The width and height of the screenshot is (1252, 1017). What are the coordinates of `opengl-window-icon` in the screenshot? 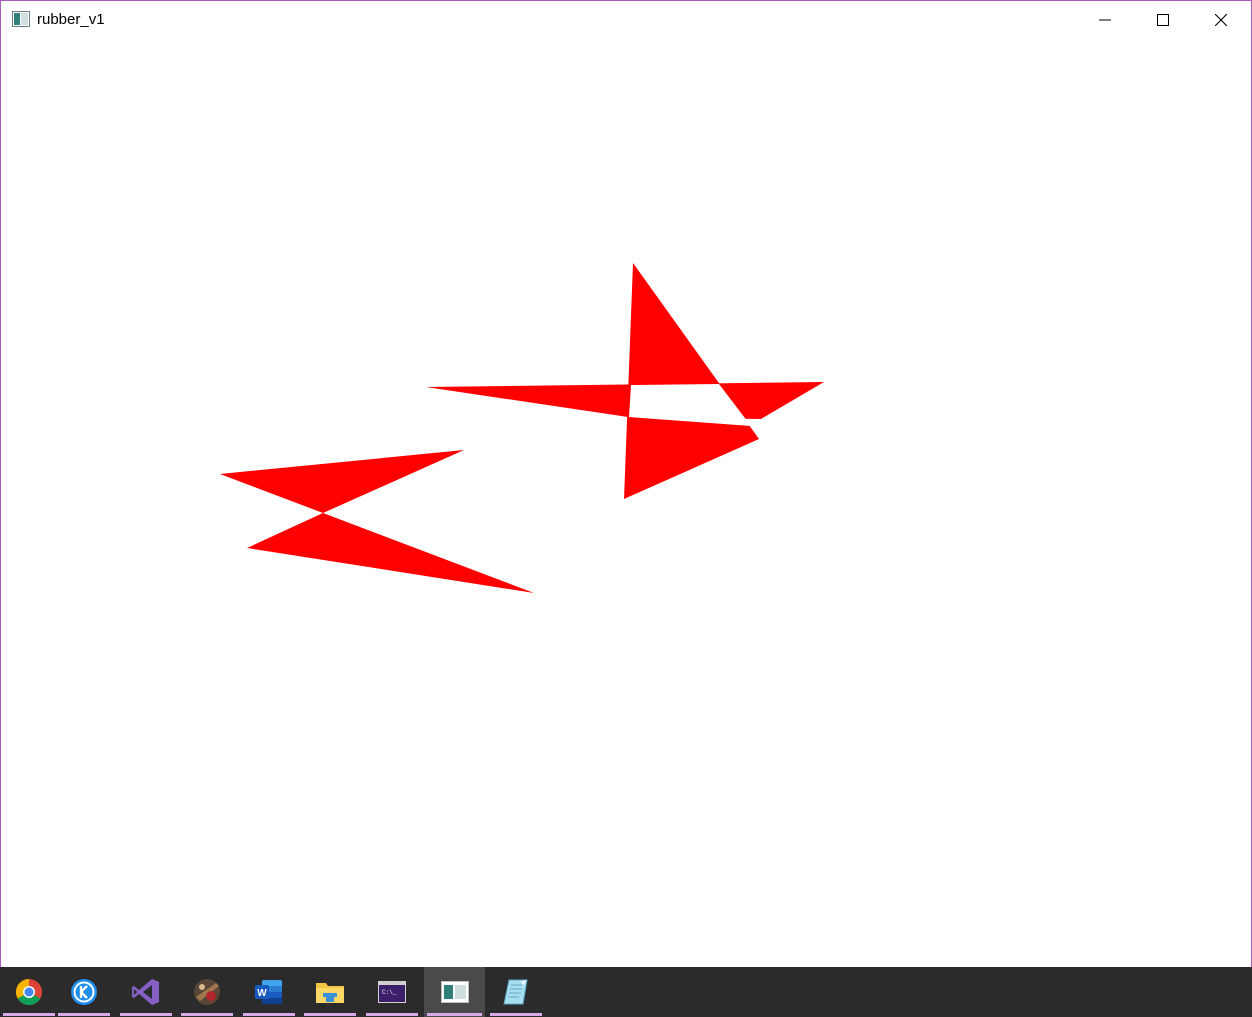 It's located at (454, 992).